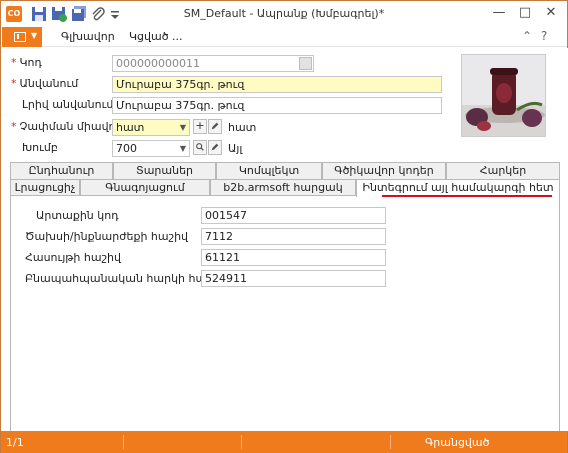 Image resolution: width=568 pixels, height=453 pixels. What do you see at coordinates (151, 127) in the screenshot?
I see `unit-field: հատ ▼` at bounding box center [151, 127].